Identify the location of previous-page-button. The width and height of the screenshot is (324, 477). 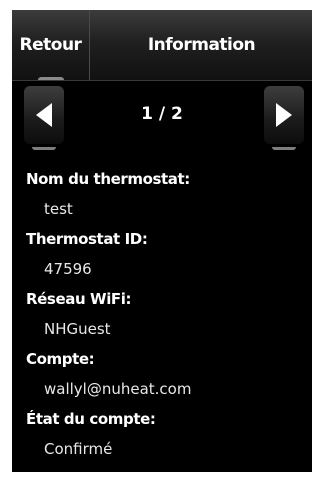
(44, 118).